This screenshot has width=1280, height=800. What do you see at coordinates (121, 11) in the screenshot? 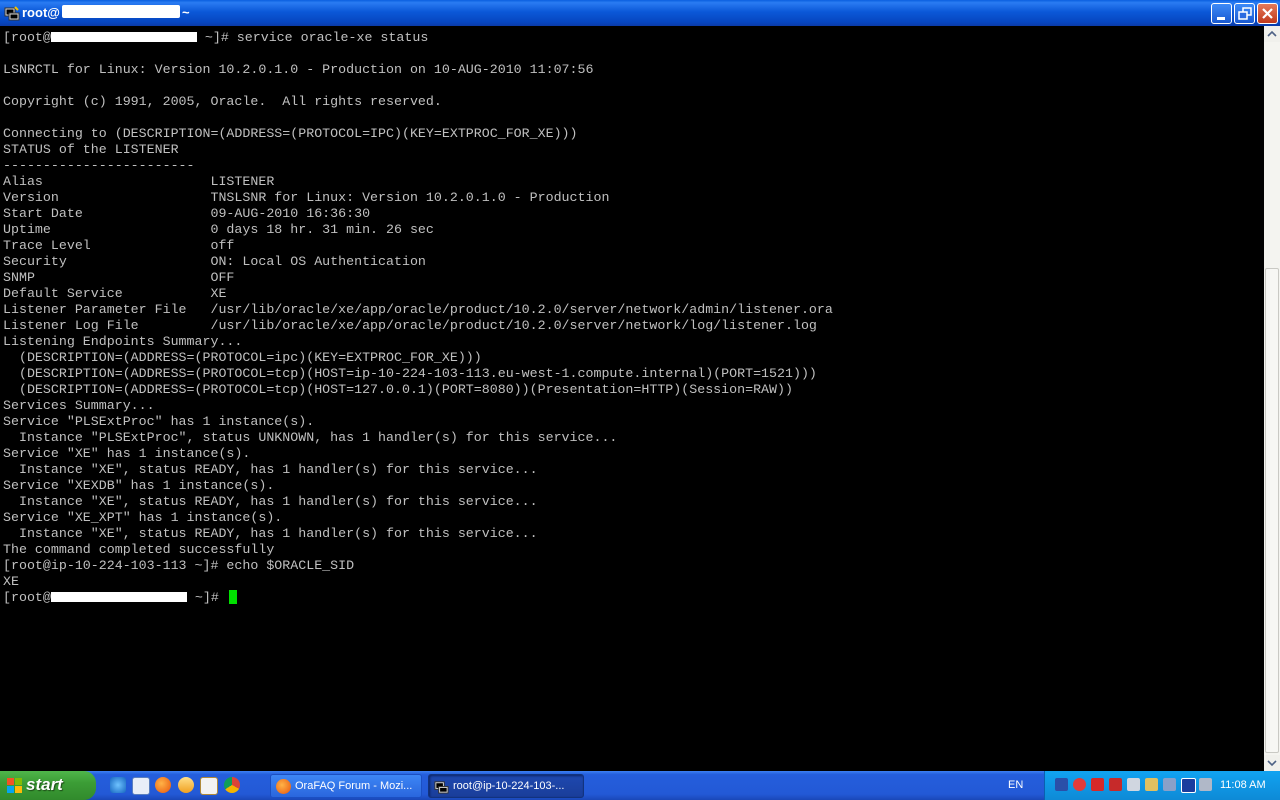
I see `title-redaction` at bounding box center [121, 11].